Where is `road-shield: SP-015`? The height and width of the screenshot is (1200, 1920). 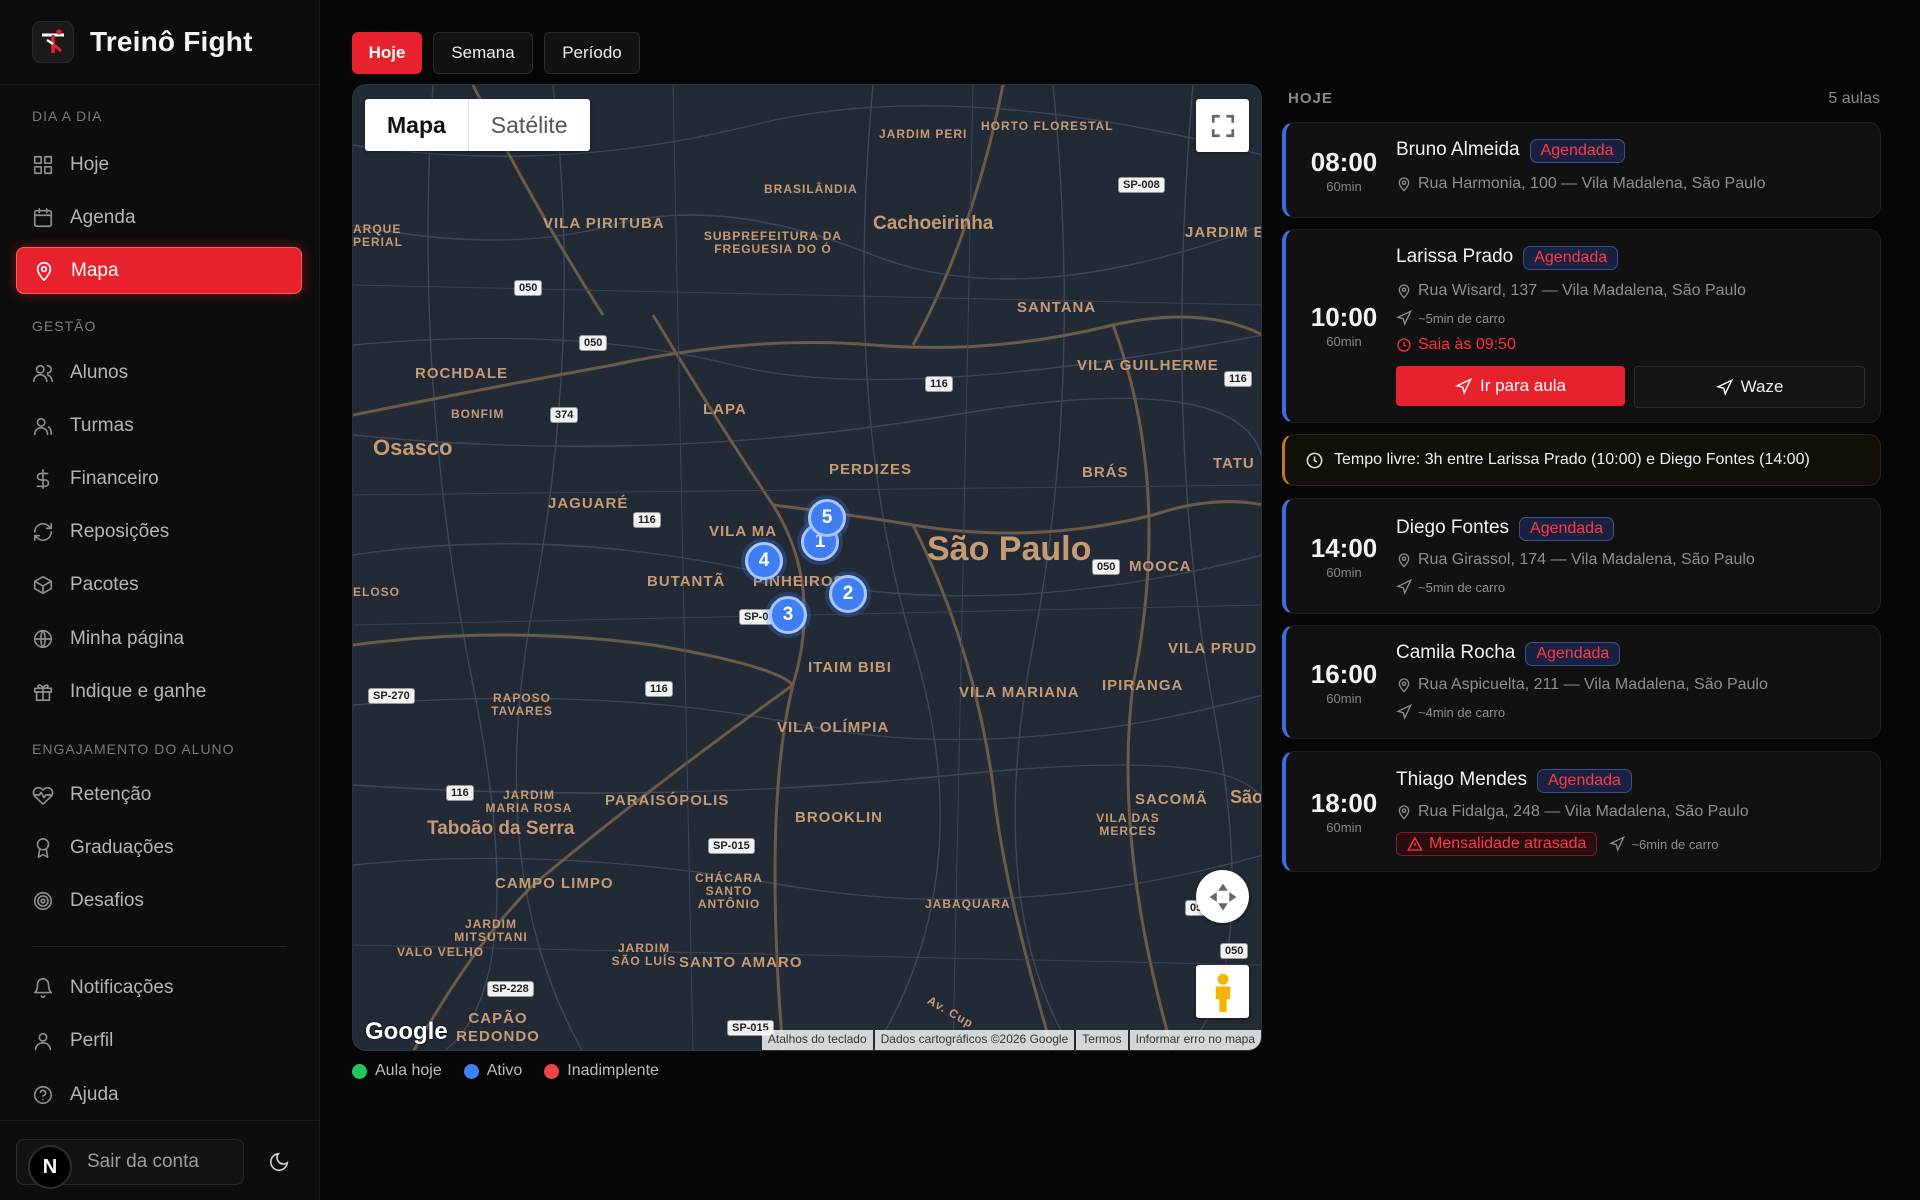 road-shield: SP-015 is located at coordinates (731, 846).